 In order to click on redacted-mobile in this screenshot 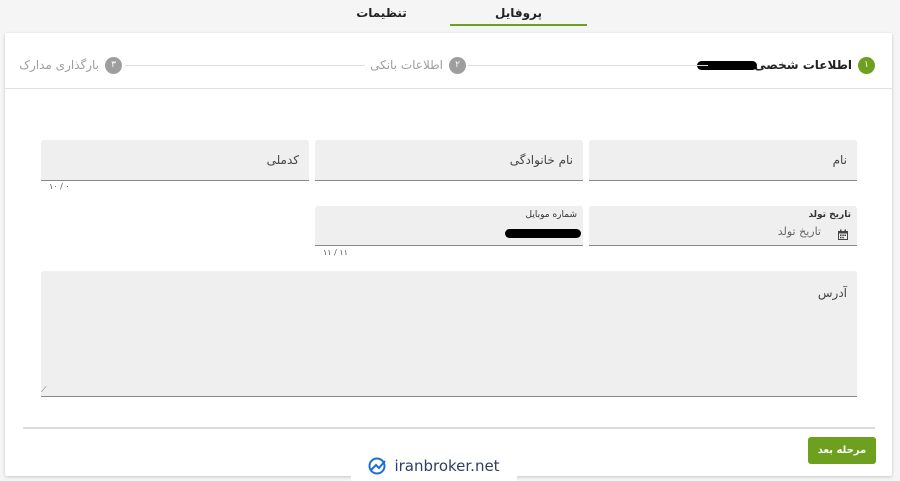, I will do `click(543, 233)`.